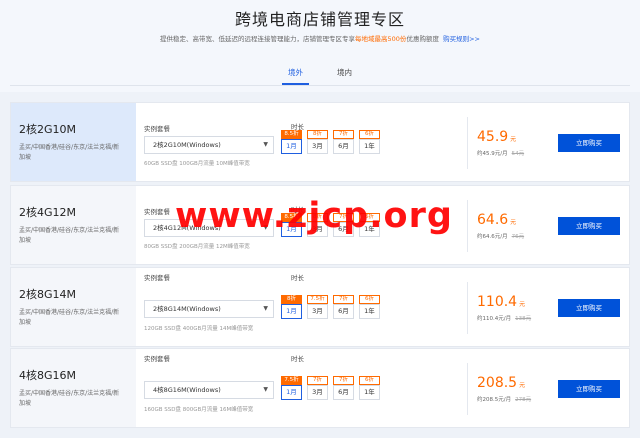 This screenshot has height=438, width=640. I want to click on instance-select: 2核2G10M(Windows) ▼, so click(209, 145).